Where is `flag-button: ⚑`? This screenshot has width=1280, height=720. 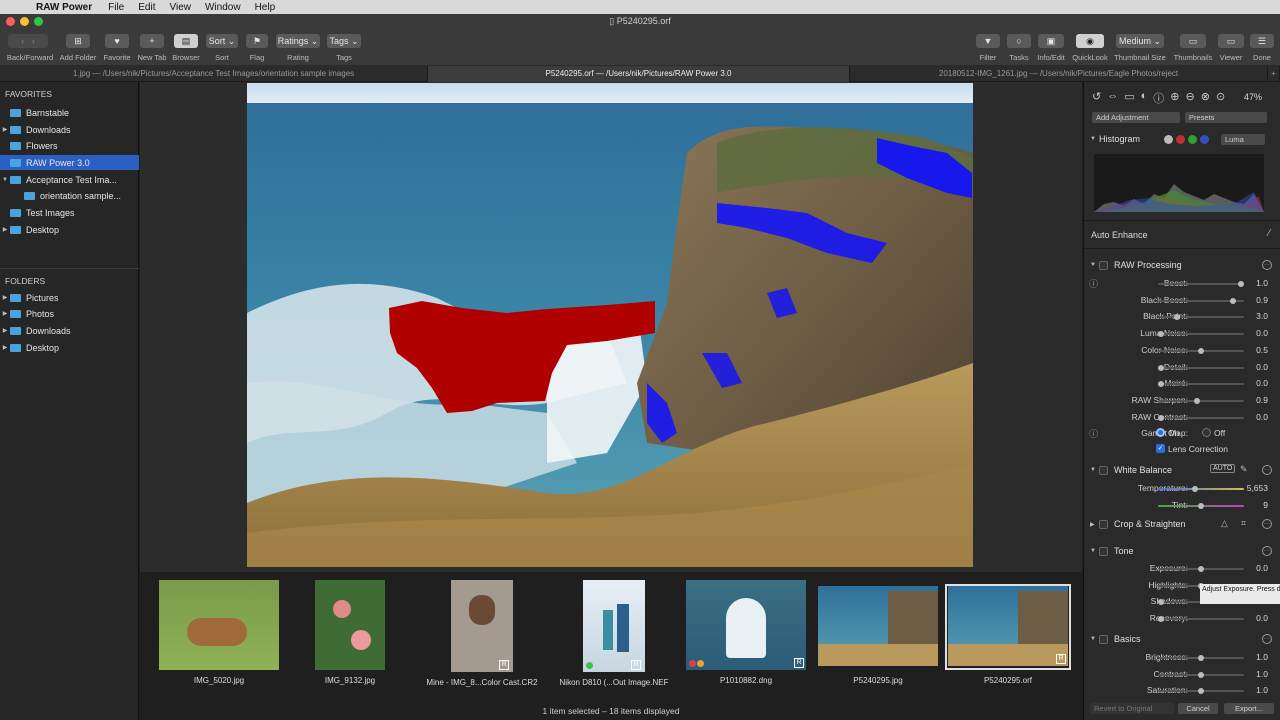
flag-button: ⚑ is located at coordinates (257, 41).